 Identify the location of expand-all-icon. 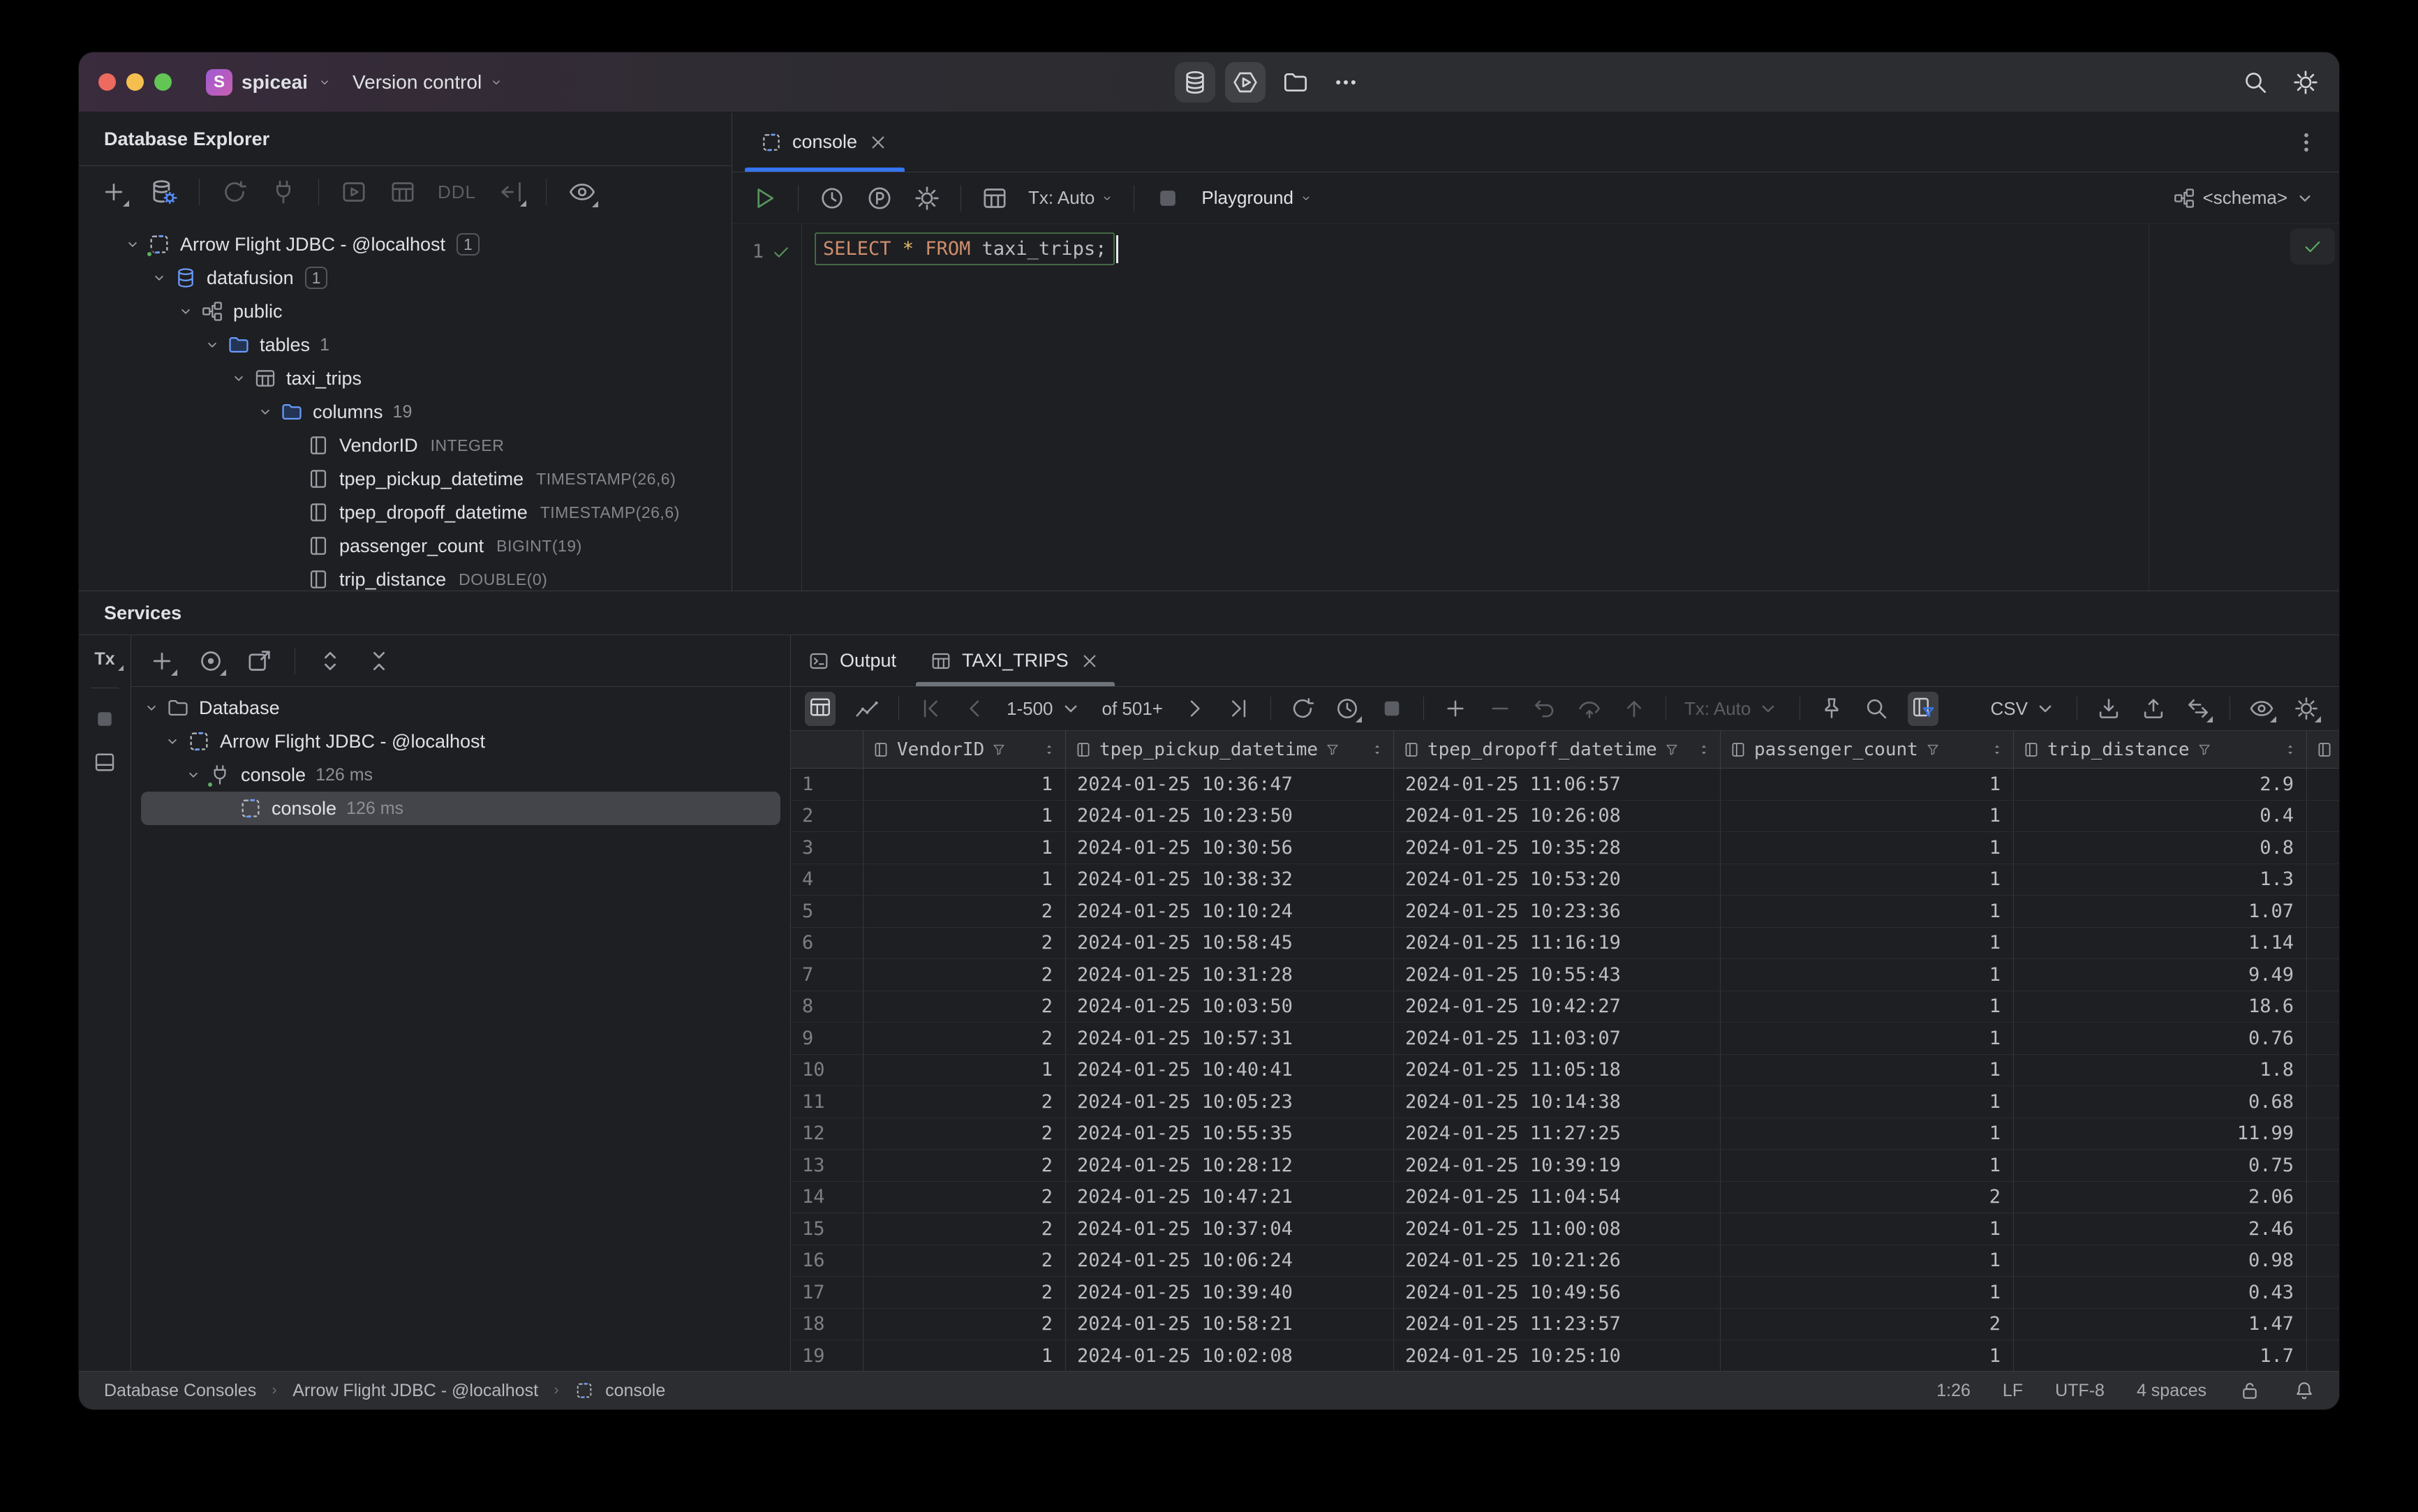
(330, 661).